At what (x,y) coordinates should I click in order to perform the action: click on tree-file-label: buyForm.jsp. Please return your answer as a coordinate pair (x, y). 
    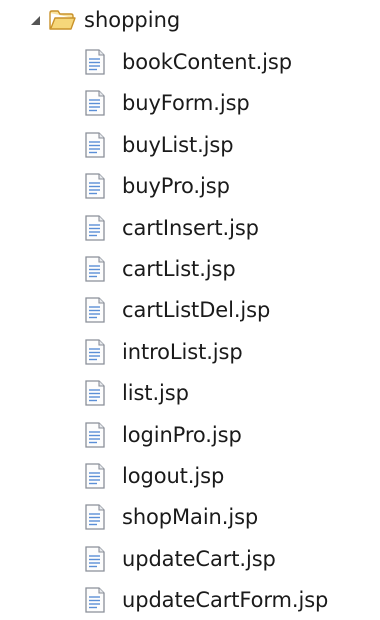
    Looking at the image, I should click on (186, 103).